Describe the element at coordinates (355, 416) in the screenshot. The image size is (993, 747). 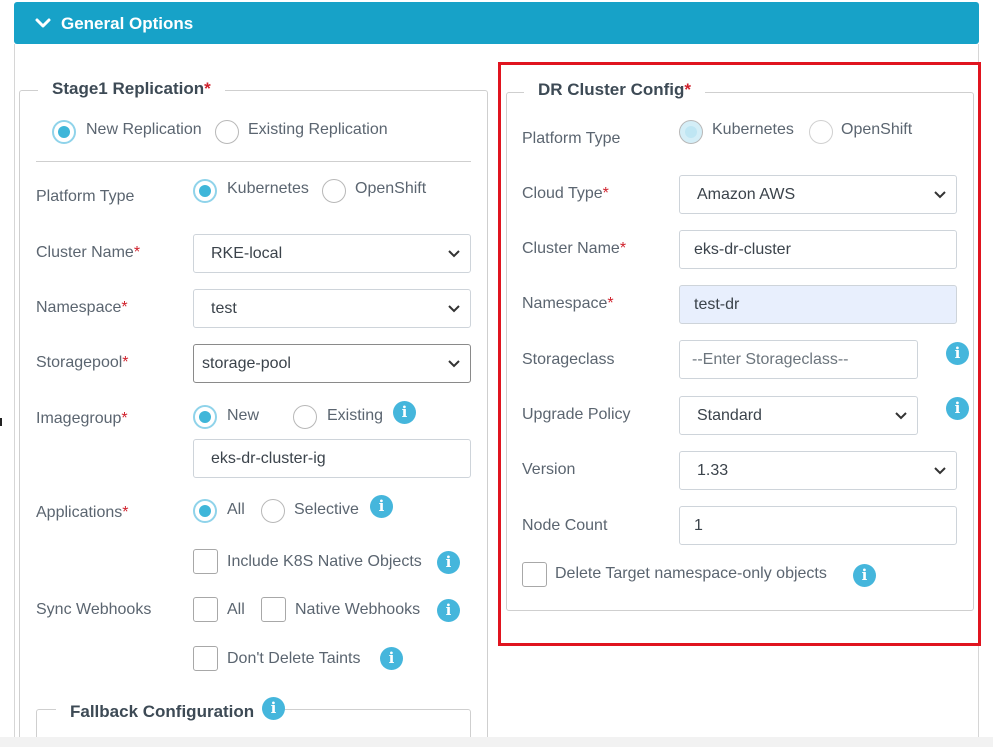
I see `imagegroup-existing-label: Existing` at that location.